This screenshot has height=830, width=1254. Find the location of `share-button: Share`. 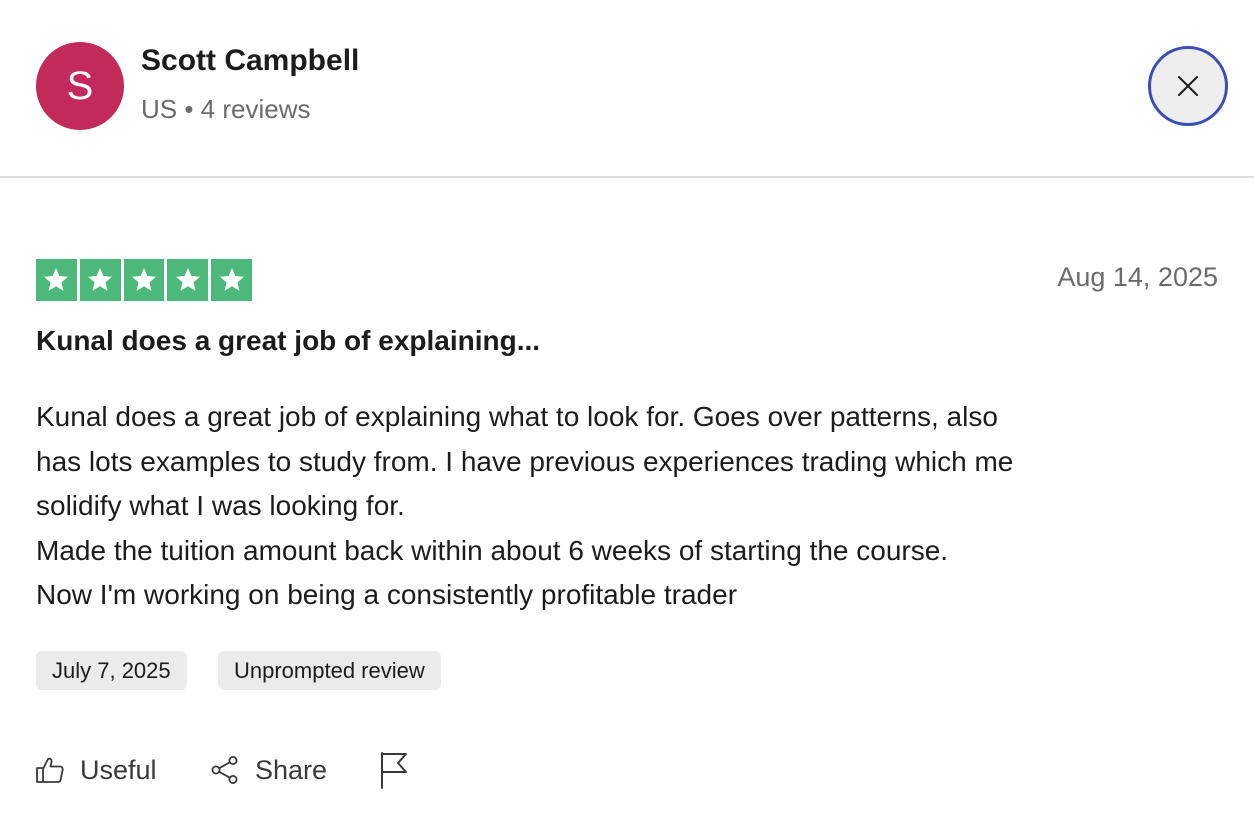

share-button: Share is located at coordinates (268, 770).